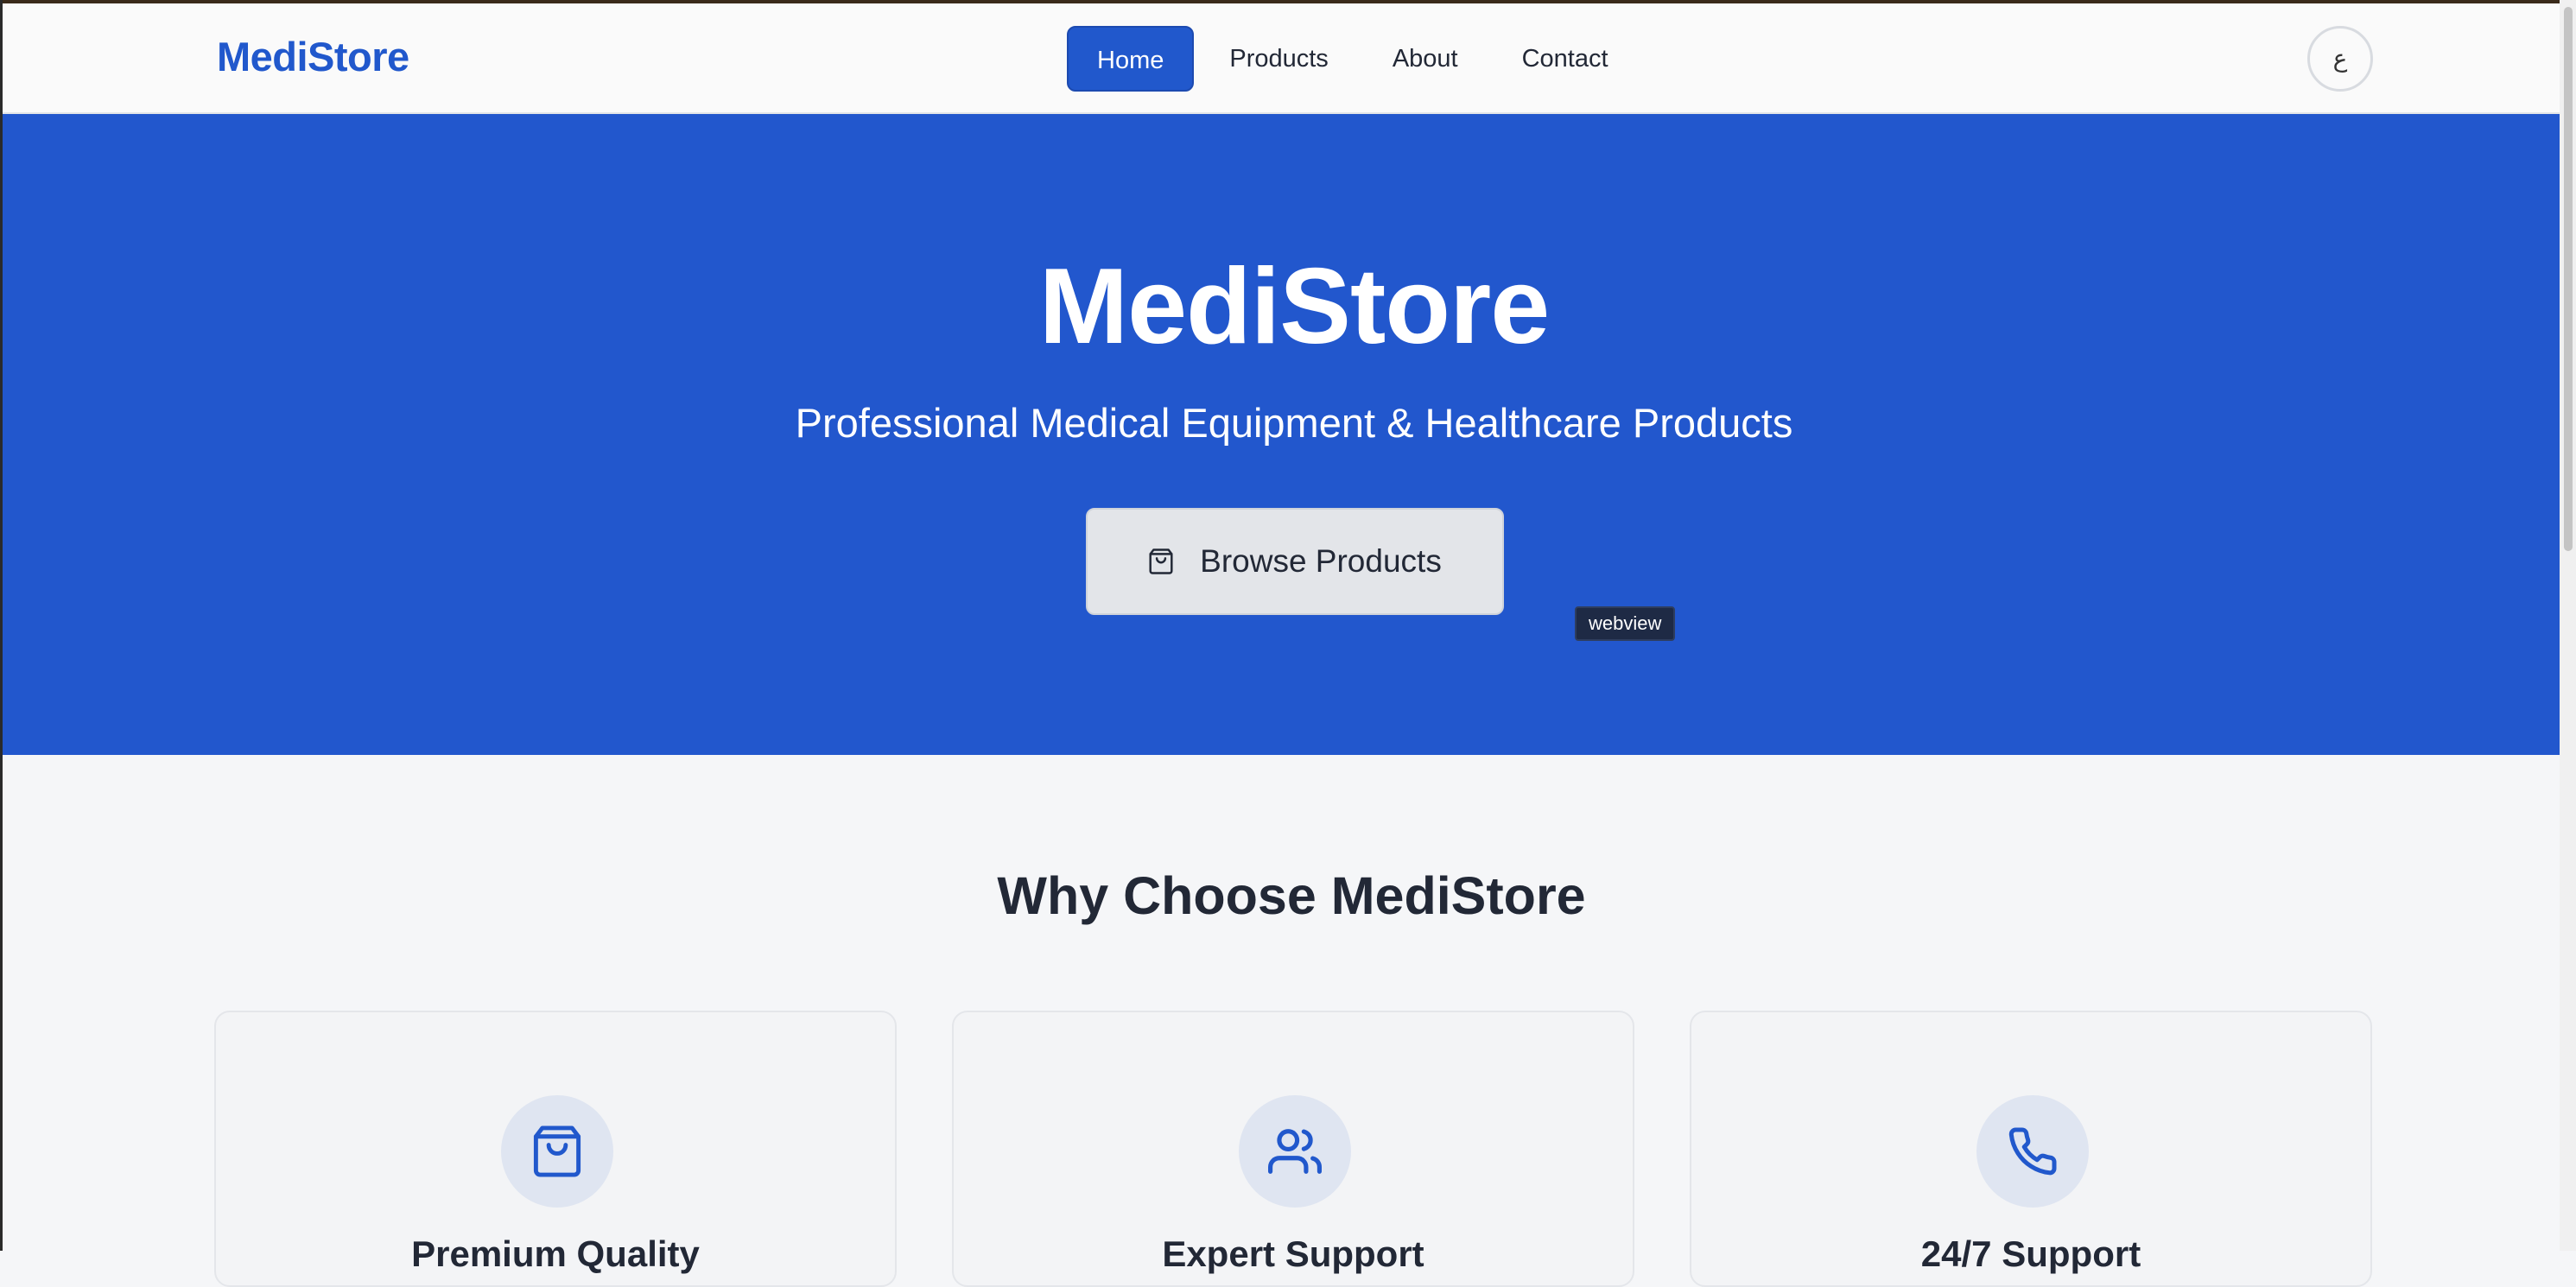  I want to click on scrollbar-thumb, so click(2568, 279).